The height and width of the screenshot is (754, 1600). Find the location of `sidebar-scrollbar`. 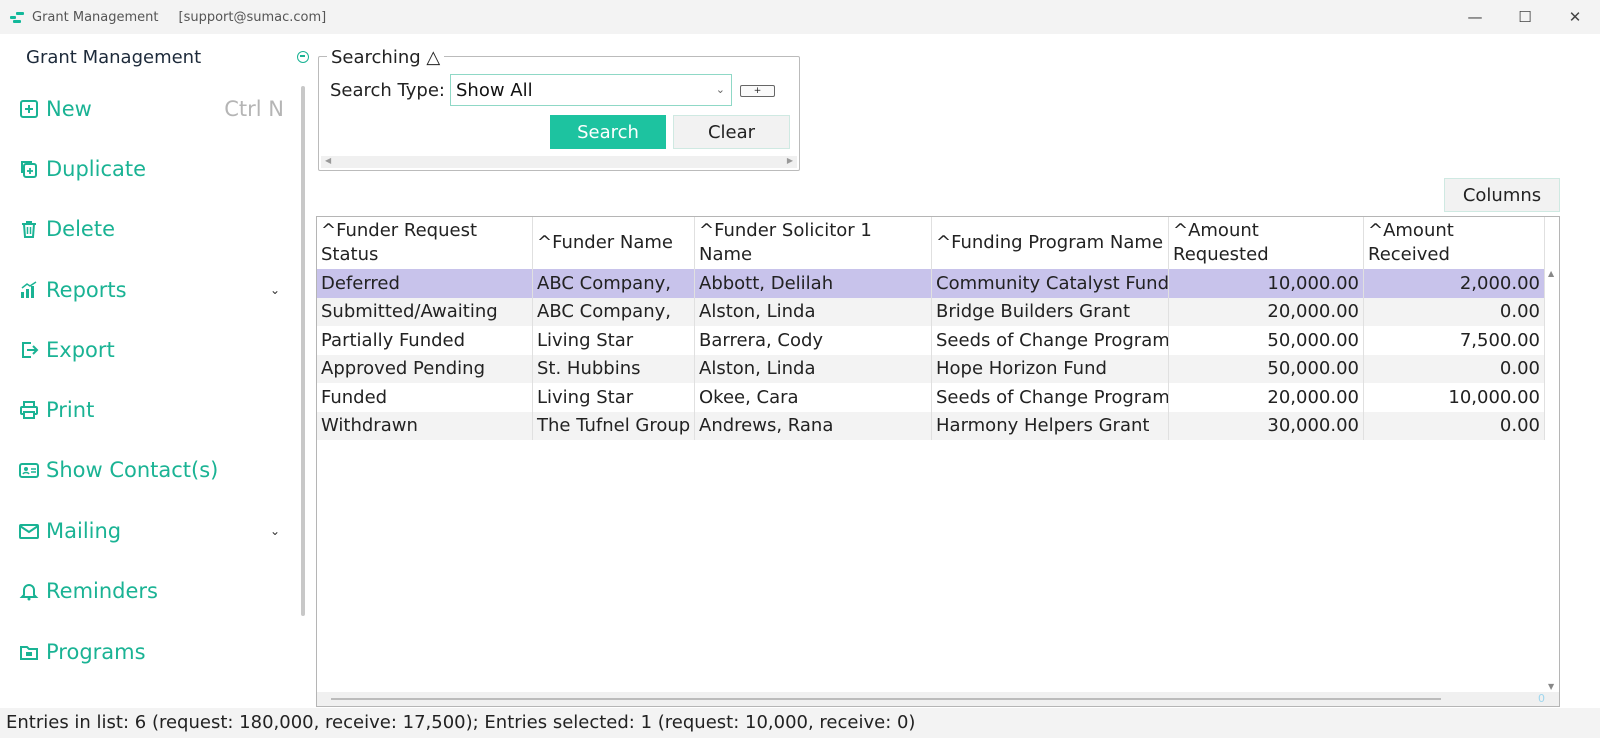

sidebar-scrollbar is located at coordinates (303, 351).